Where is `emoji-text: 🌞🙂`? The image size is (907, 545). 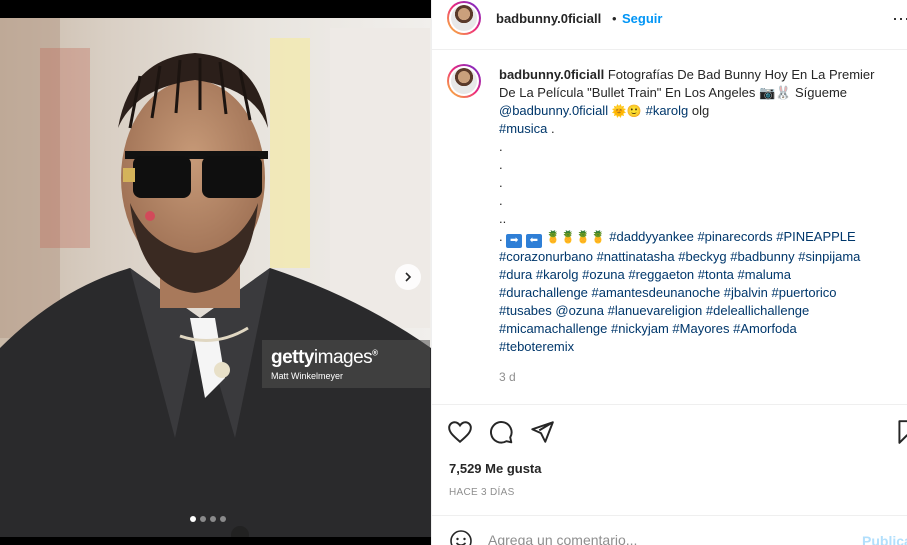 emoji-text: 🌞🙂 is located at coordinates (627, 111).